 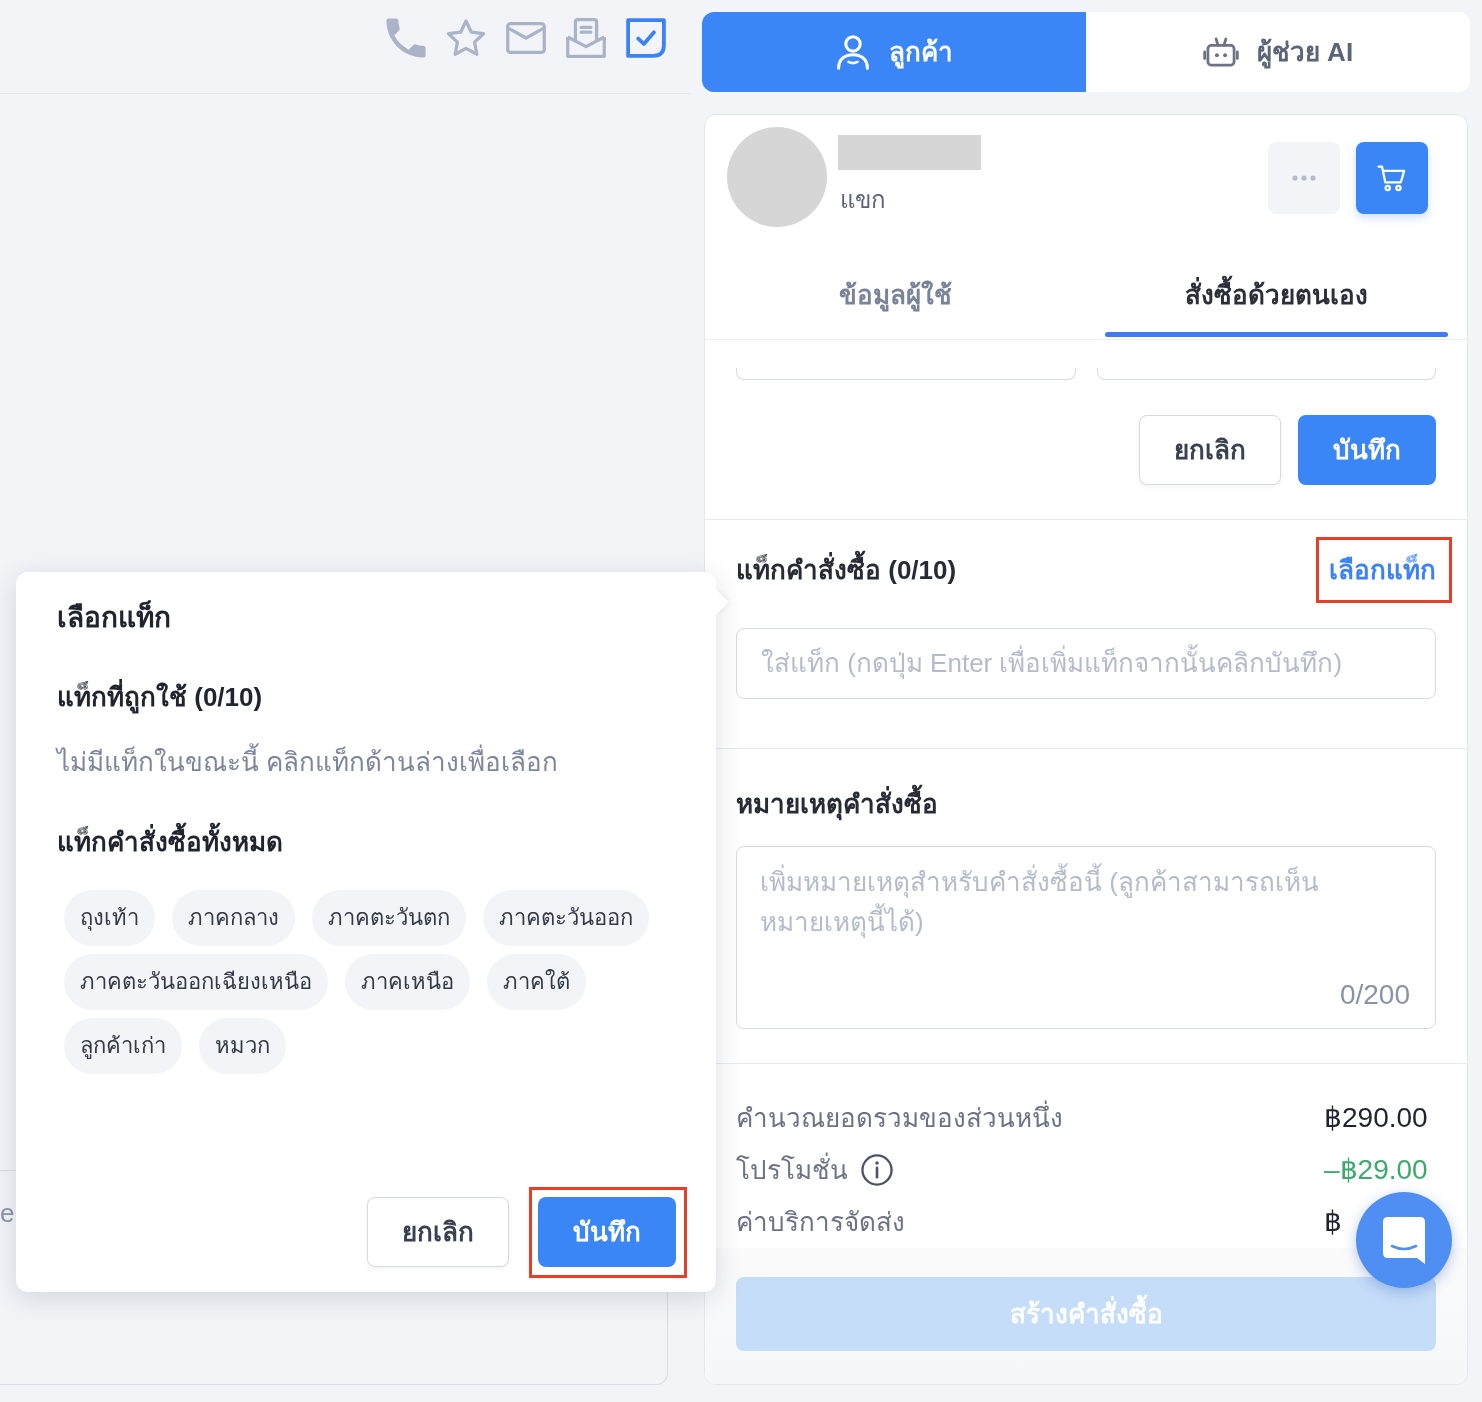 What do you see at coordinates (1382, 570) in the screenshot?
I see `select-tags-link: เลือกแท็ก` at bounding box center [1382, 570].